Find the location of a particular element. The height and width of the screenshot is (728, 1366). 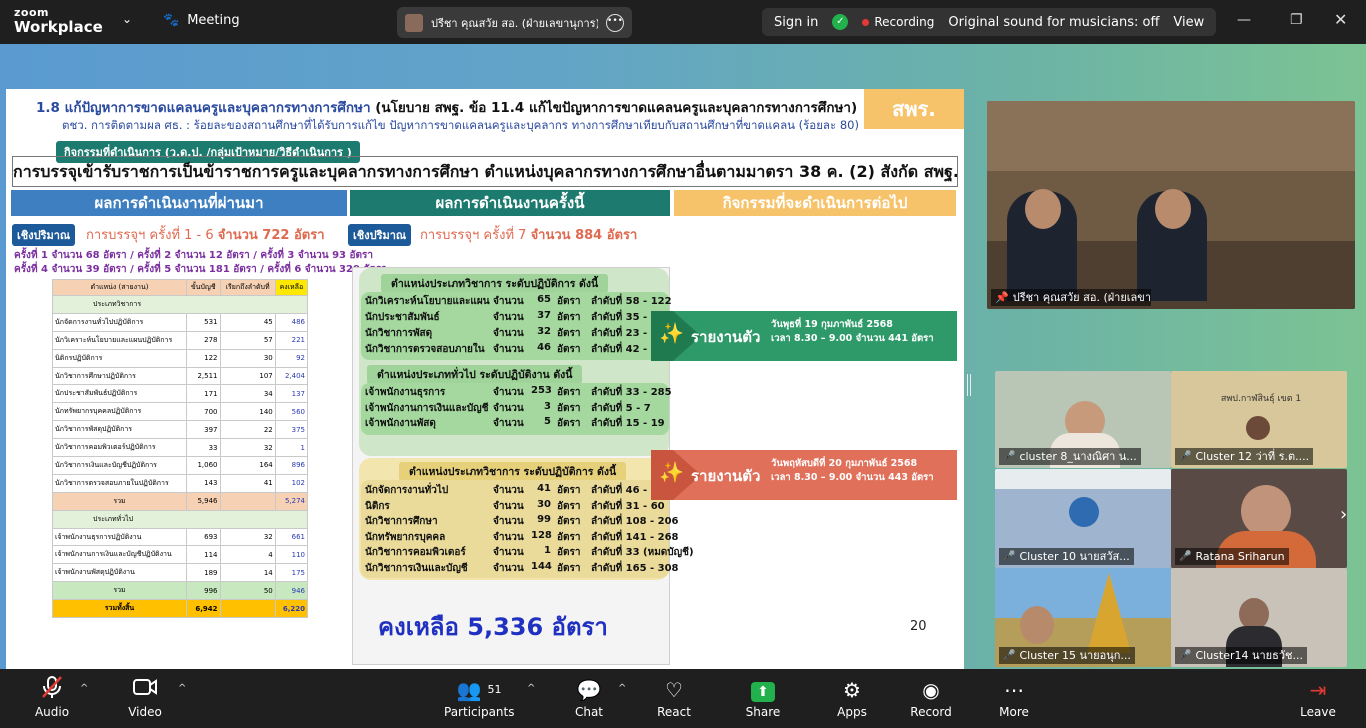

now-summary-b: จำนวน 884 อัตรา is located at coordinates (584, 235).